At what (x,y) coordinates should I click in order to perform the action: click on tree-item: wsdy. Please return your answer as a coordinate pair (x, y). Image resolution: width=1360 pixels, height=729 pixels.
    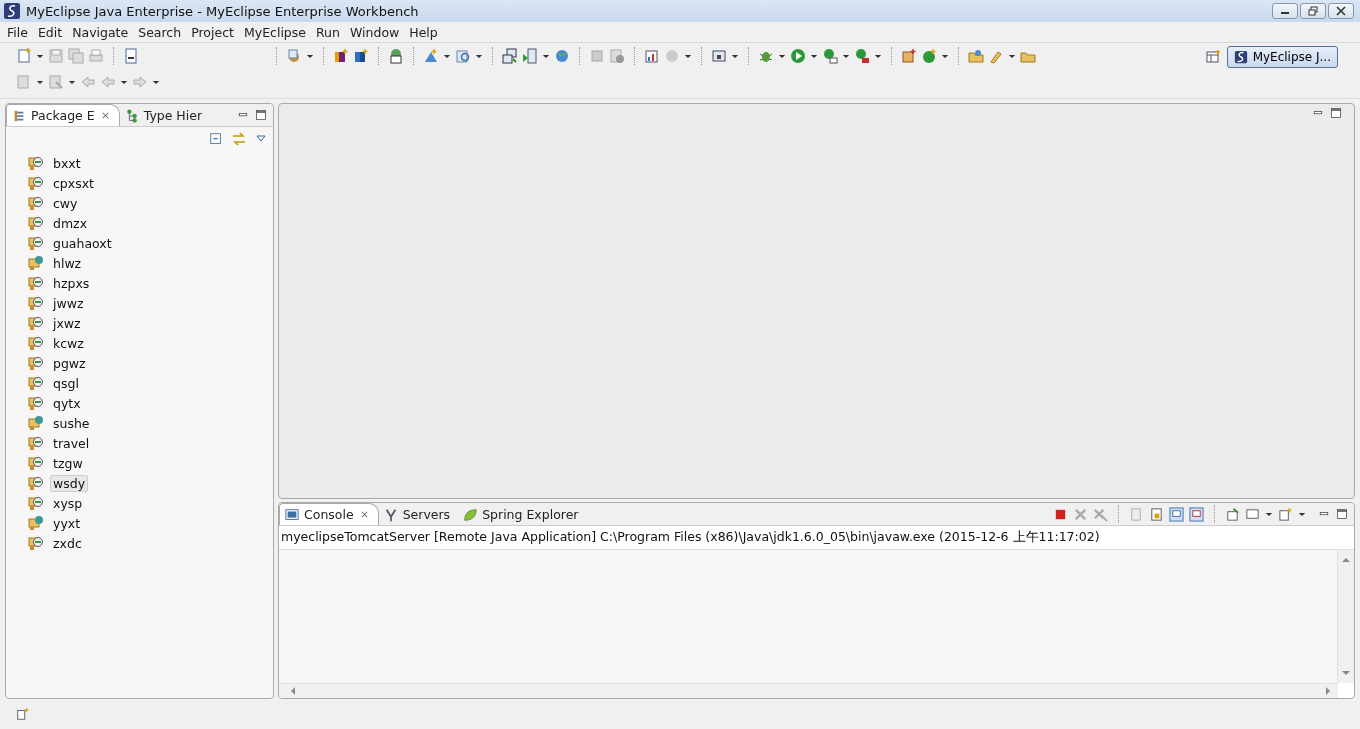
    Looking at the image, I should click on (69, 483).